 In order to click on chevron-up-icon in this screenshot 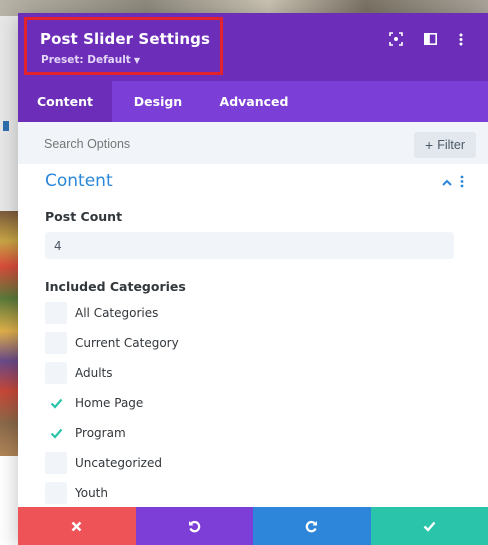, I will do `click(447, 182)`.